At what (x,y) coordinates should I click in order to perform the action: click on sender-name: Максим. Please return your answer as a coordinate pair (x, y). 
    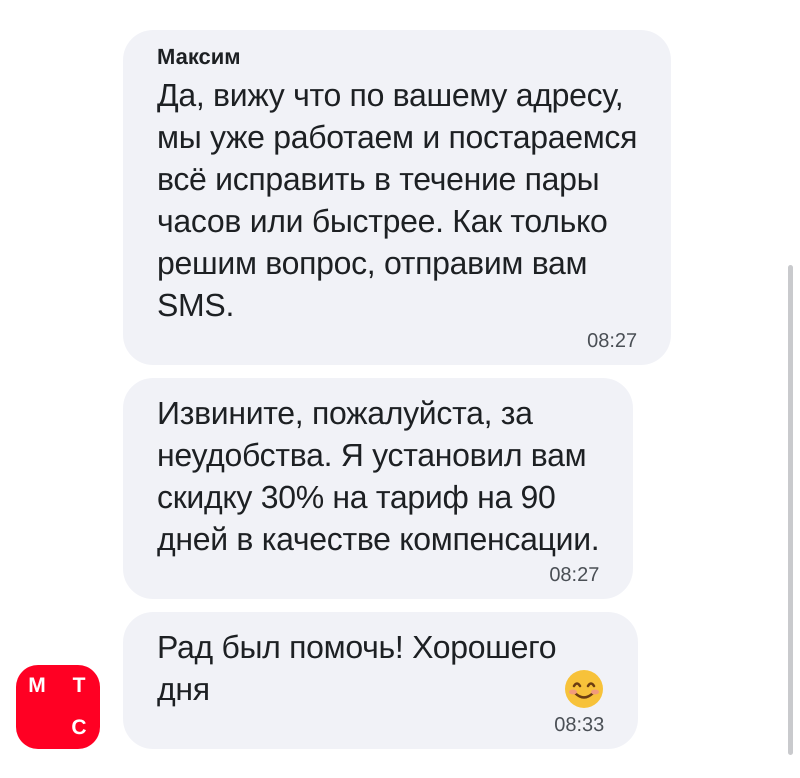
    Looking at the image, I should click on (199, 57).